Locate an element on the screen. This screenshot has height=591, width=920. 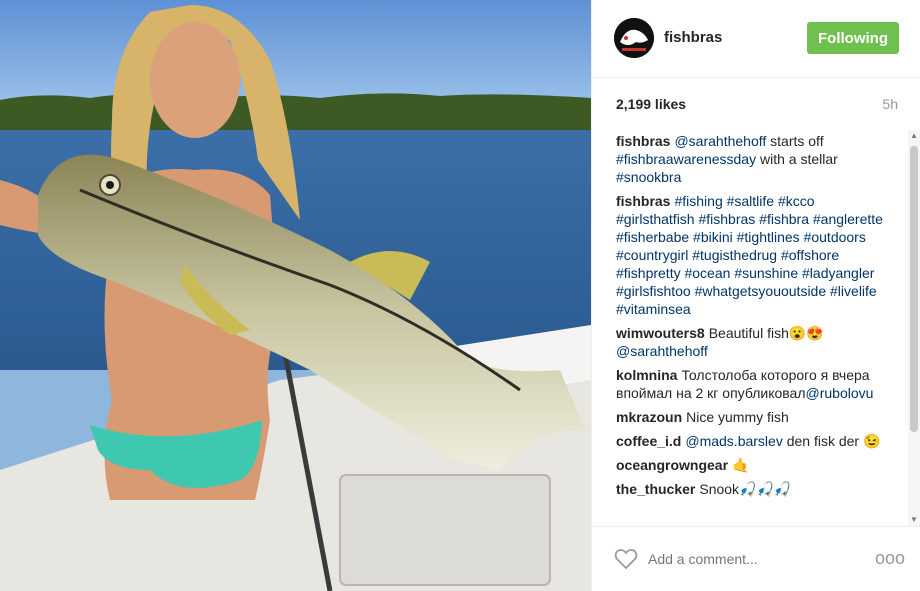
caption-text: starts off is located at coordinates (795, 141).